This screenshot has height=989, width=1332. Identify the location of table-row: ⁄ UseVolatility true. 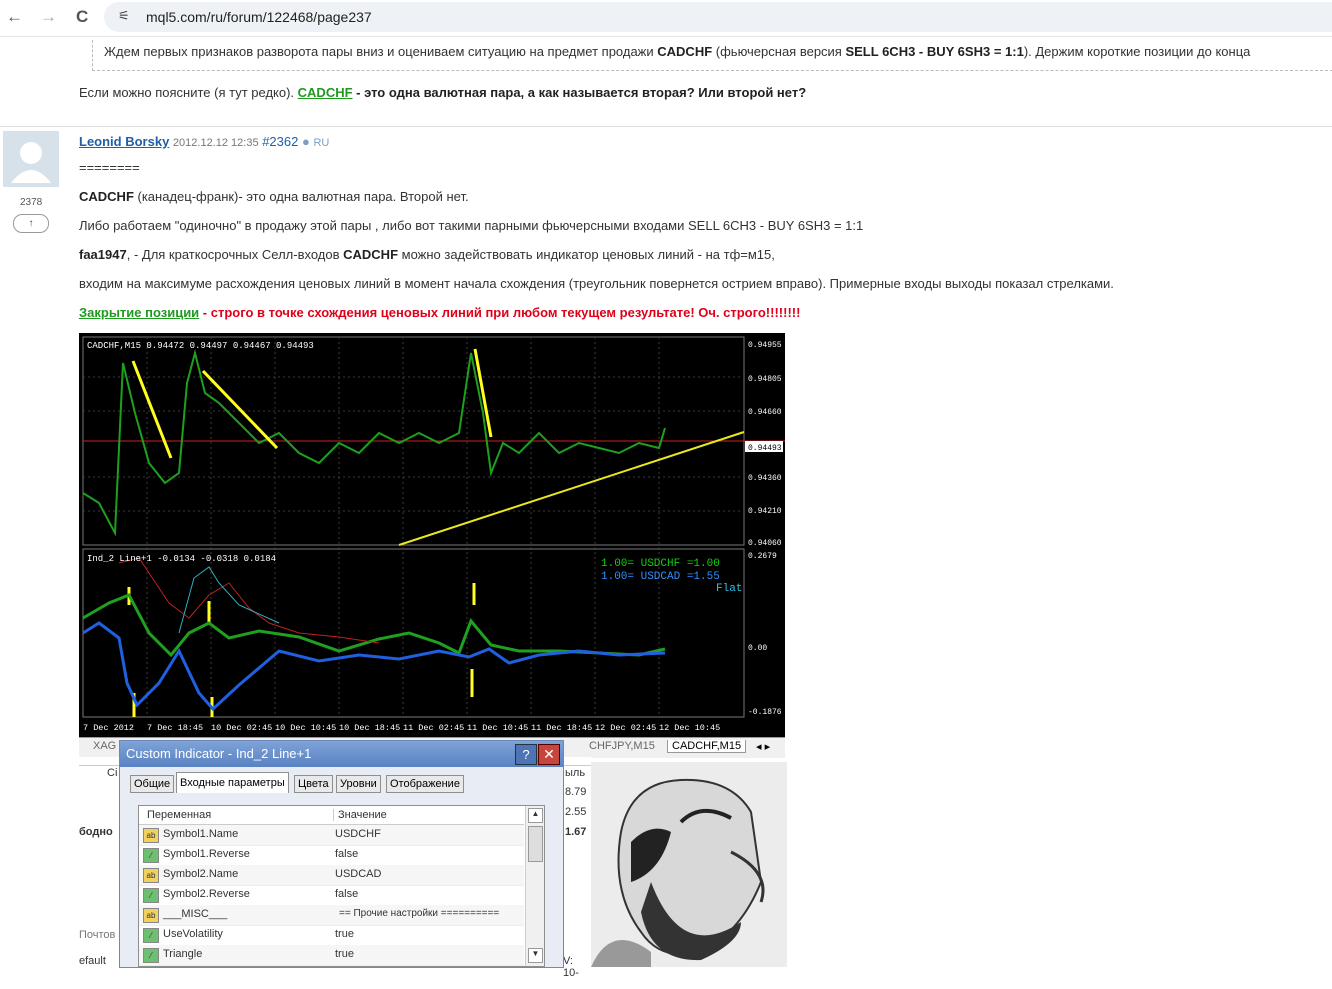
(331, 935).